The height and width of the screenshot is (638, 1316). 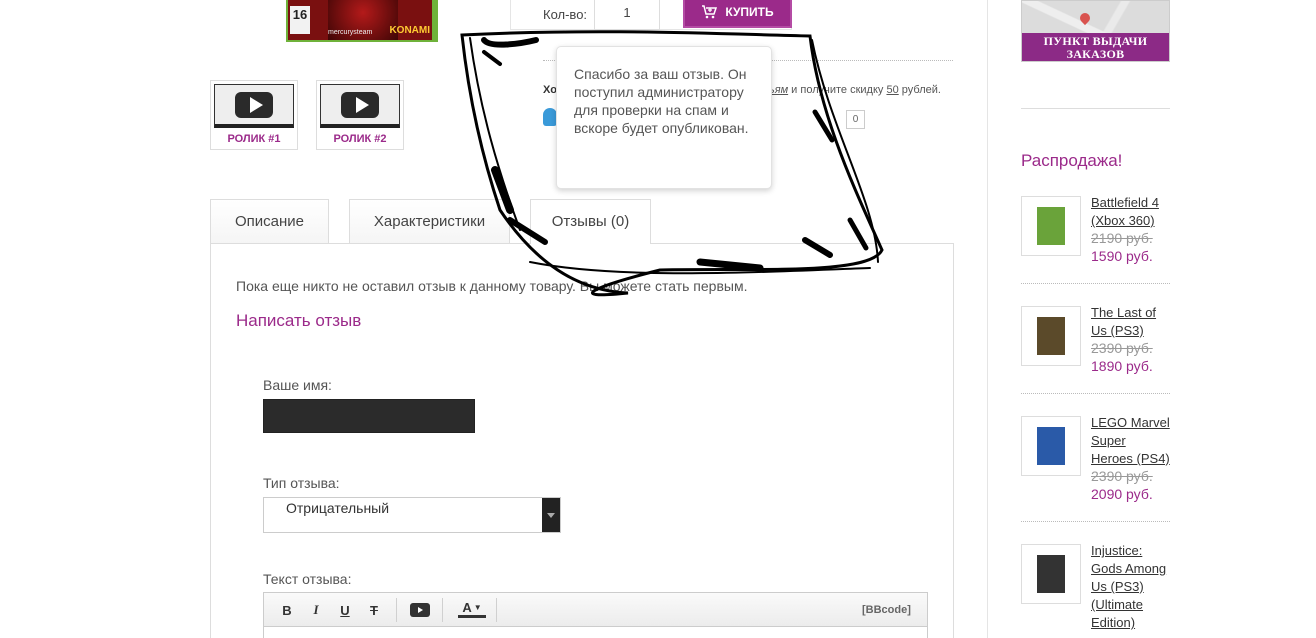 I want to click on sale-item-new-price: 2090 руб., so click(x=1122, y=494).